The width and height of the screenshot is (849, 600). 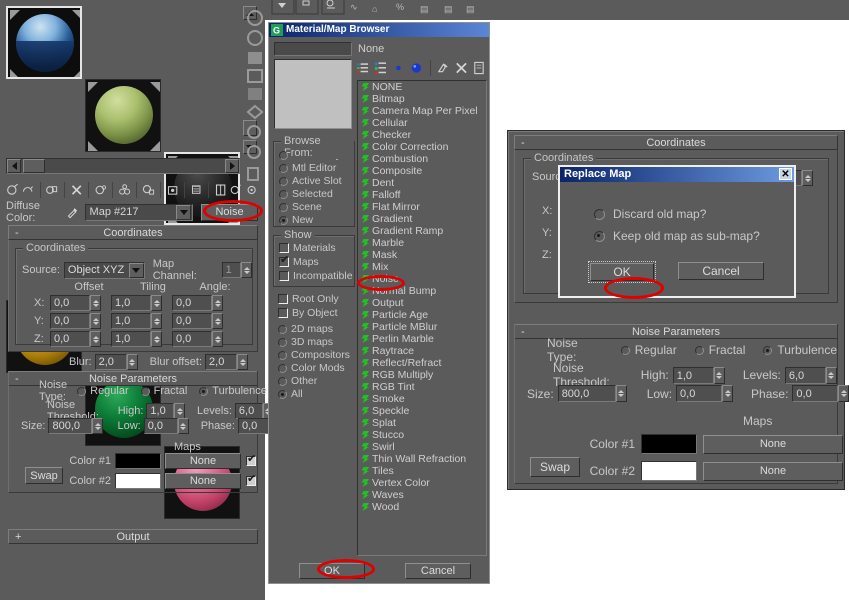 What do you see at coordinates (422, 159) in the screenshot?
I see `map-list-item: Combustion` at bounding box center [422, 159].